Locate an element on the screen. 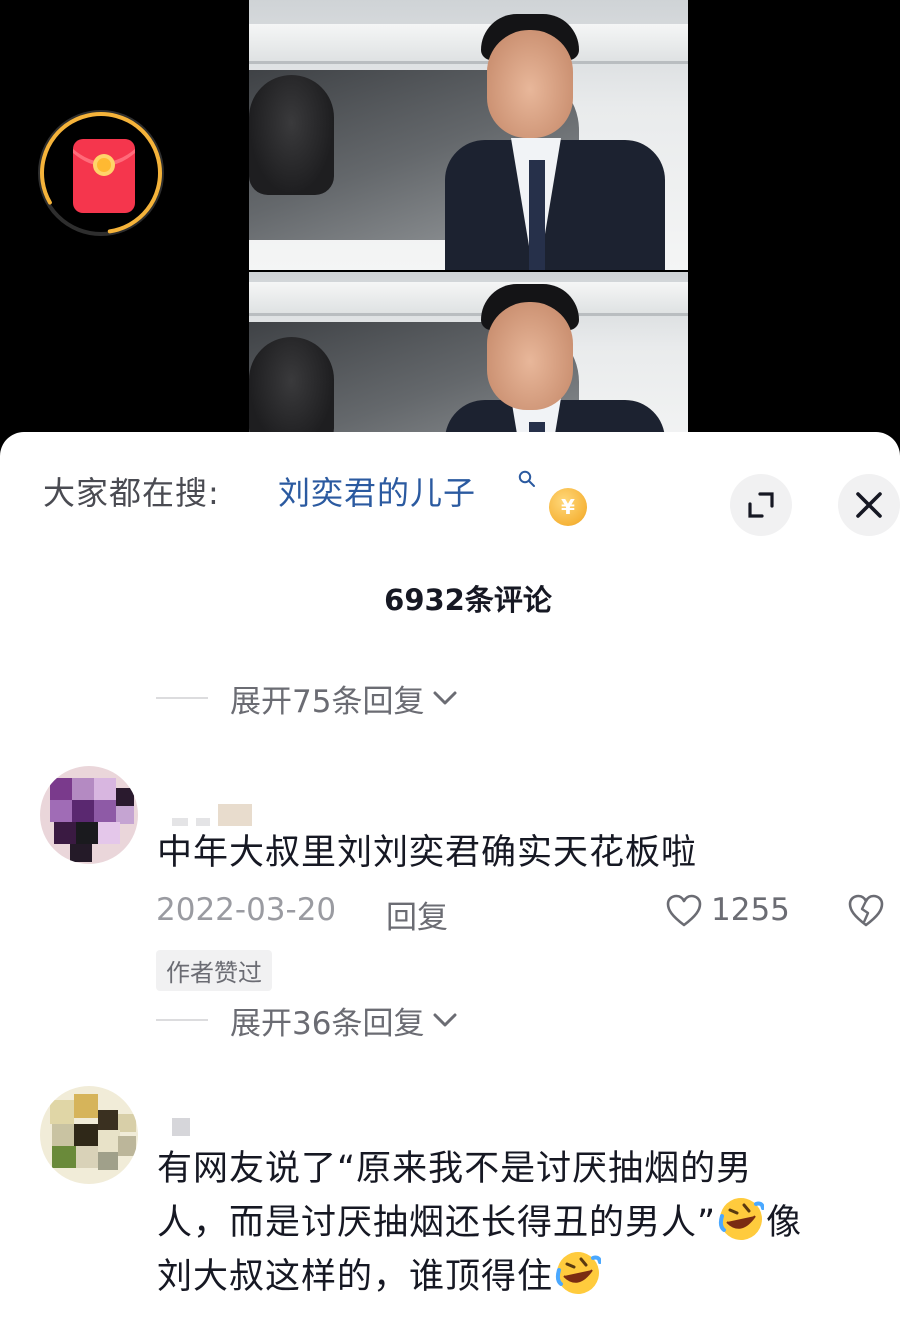 The width and height of the screenshot is (900, 1332). broken-heart-icon is located at coordinates (866, 911).